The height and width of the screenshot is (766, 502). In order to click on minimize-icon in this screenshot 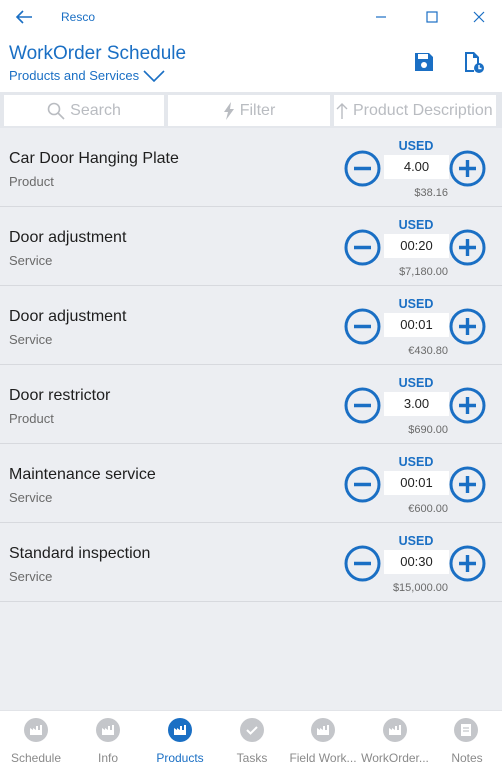, I will do `click(381, 17)`.